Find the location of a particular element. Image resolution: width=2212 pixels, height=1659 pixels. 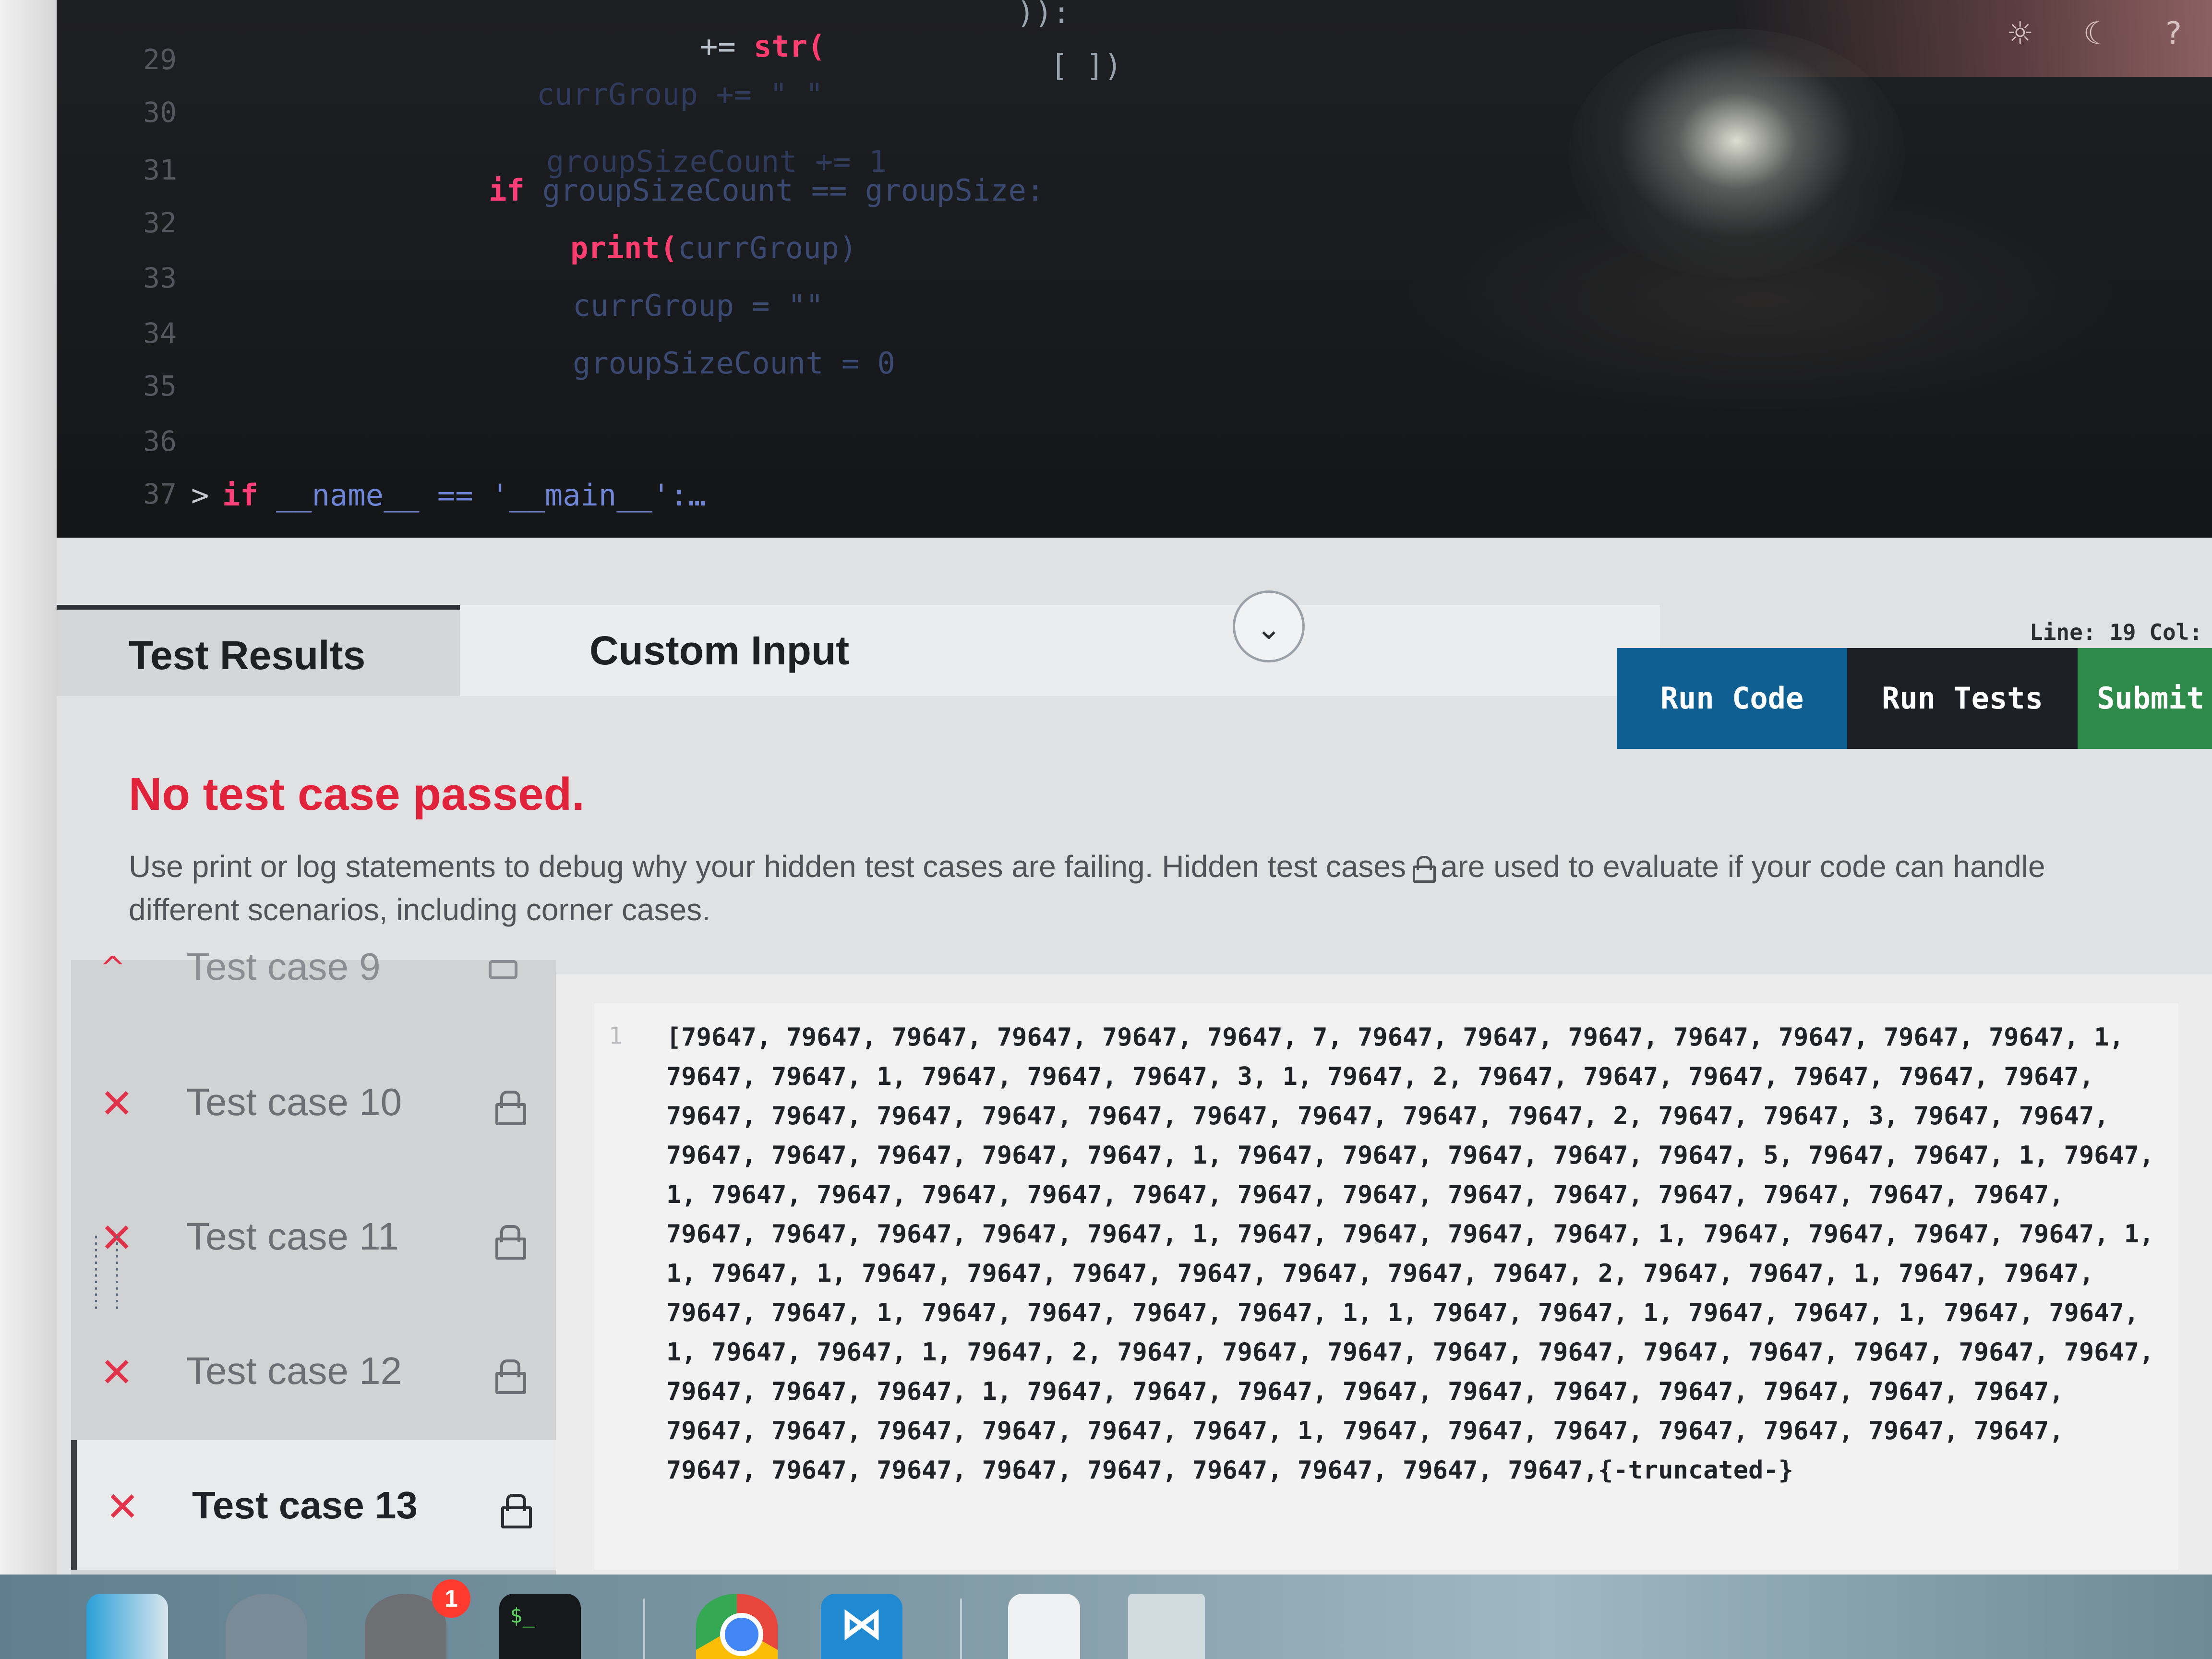

vscode-icon: ⋈ is located at coordinates (861, 1627).